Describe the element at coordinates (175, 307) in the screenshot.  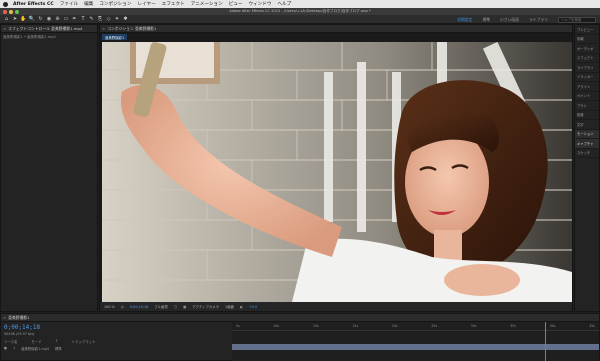
I see `region-of-interest-icon: ▢` at that location.